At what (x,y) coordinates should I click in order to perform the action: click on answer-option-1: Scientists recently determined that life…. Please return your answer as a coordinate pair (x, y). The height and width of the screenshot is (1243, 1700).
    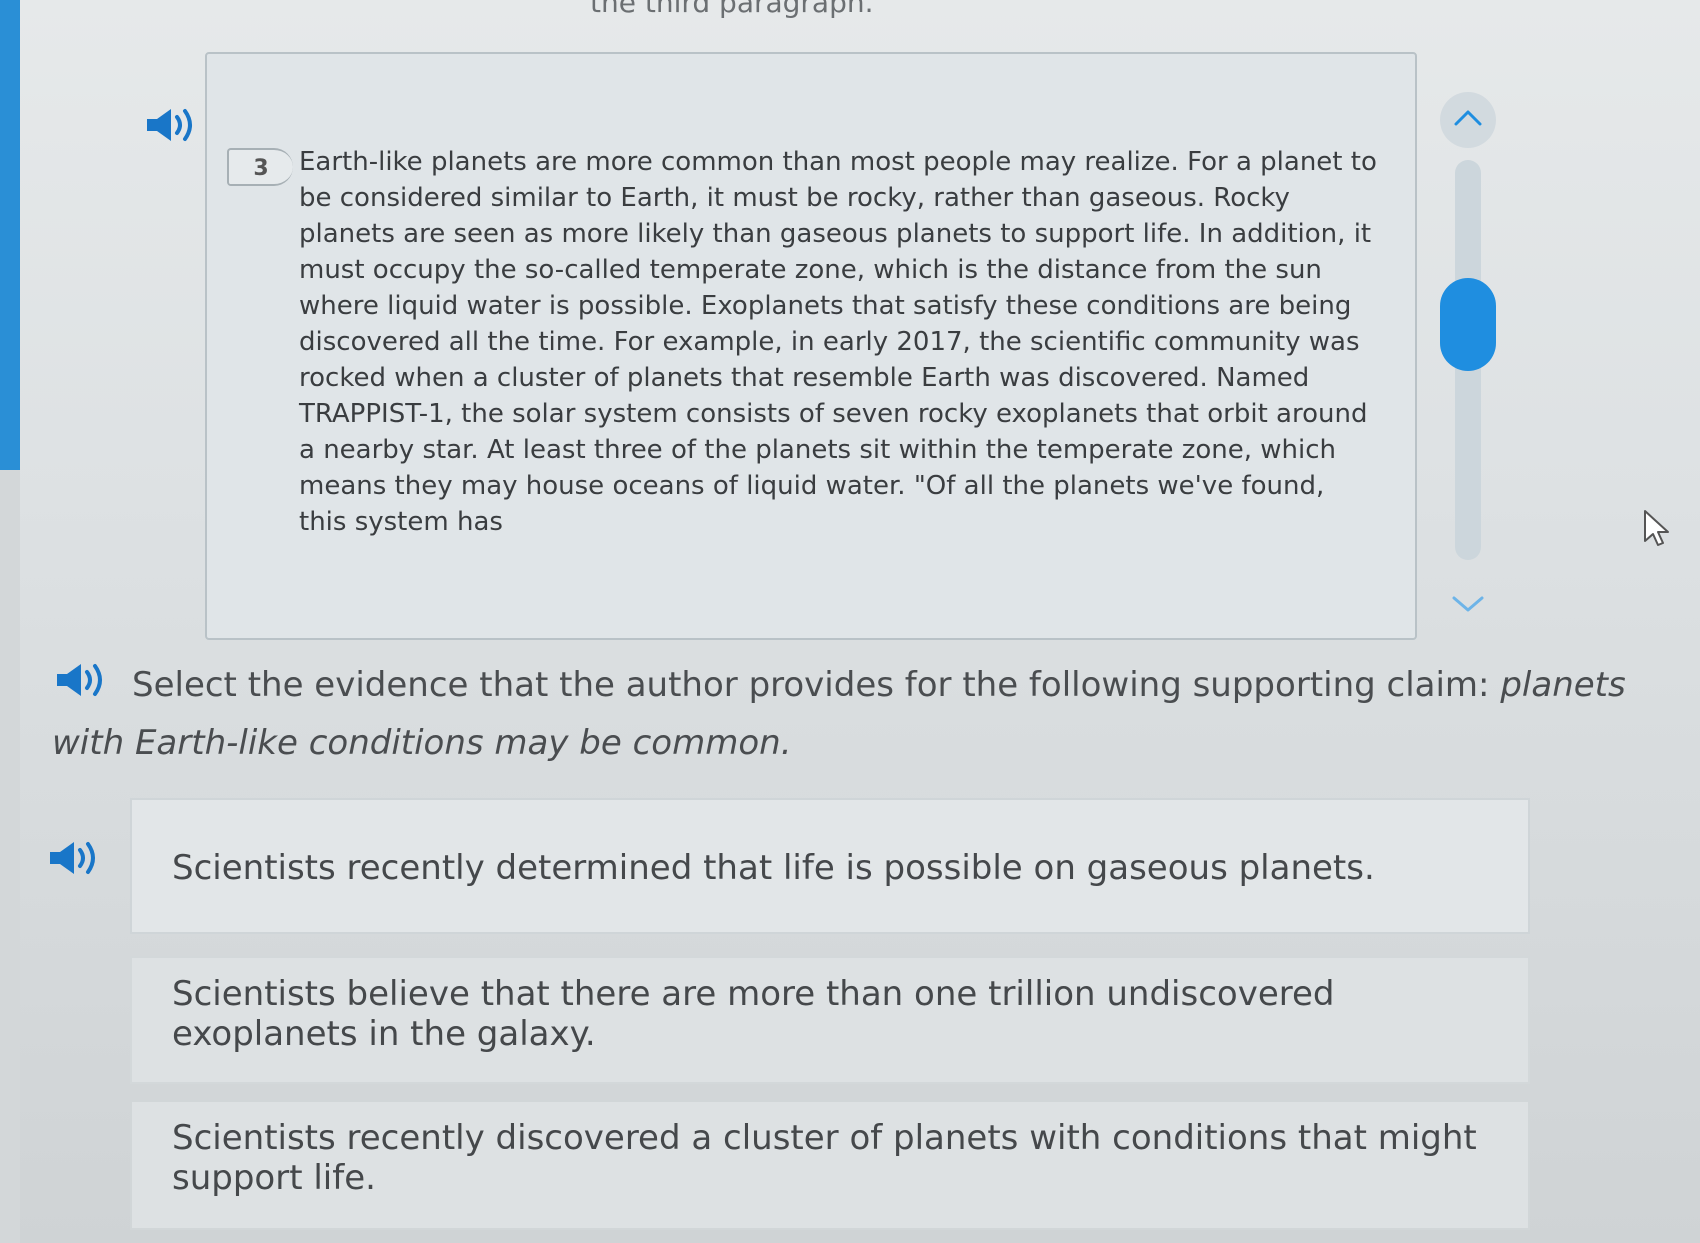
    Looking at the image, I should click on (830, 866).